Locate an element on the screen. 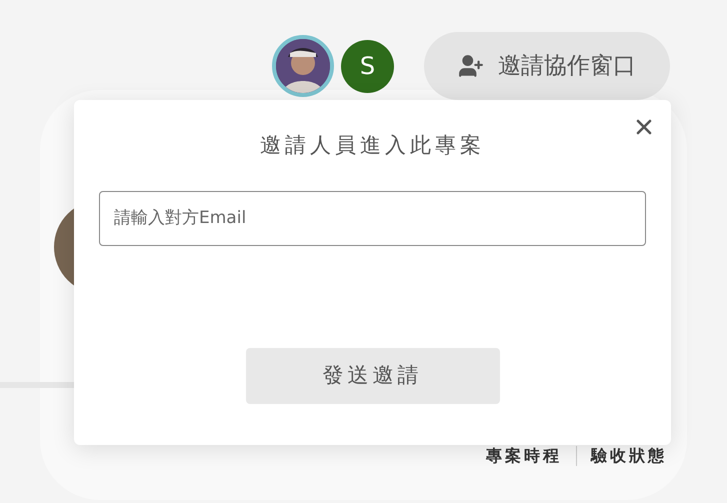 The width and height of the screenshot is (727, 503). section-tab: 驗收狀態 is located at coordinates (629, 456).